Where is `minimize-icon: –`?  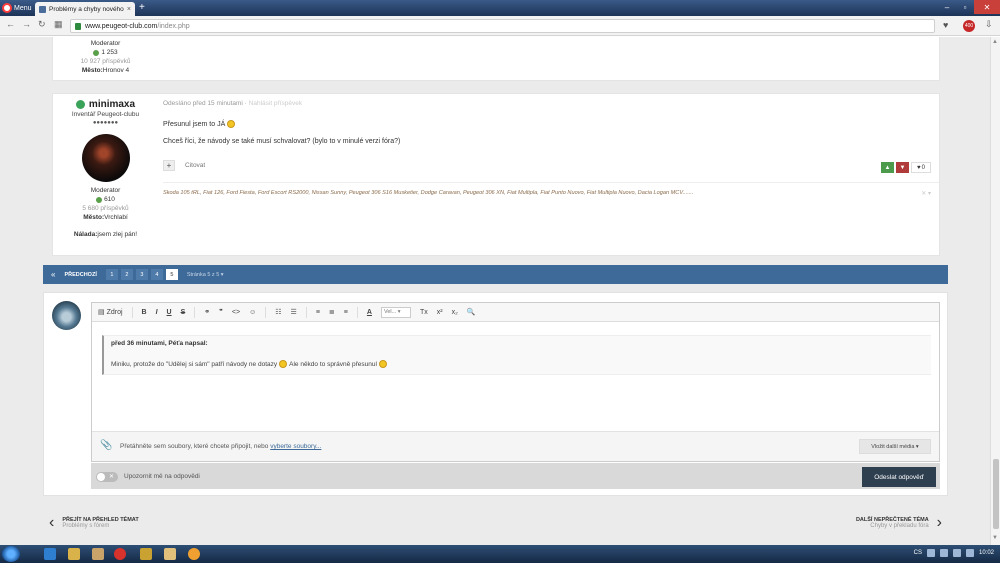 minimize-icon: – is located at coordinates (947, 7).